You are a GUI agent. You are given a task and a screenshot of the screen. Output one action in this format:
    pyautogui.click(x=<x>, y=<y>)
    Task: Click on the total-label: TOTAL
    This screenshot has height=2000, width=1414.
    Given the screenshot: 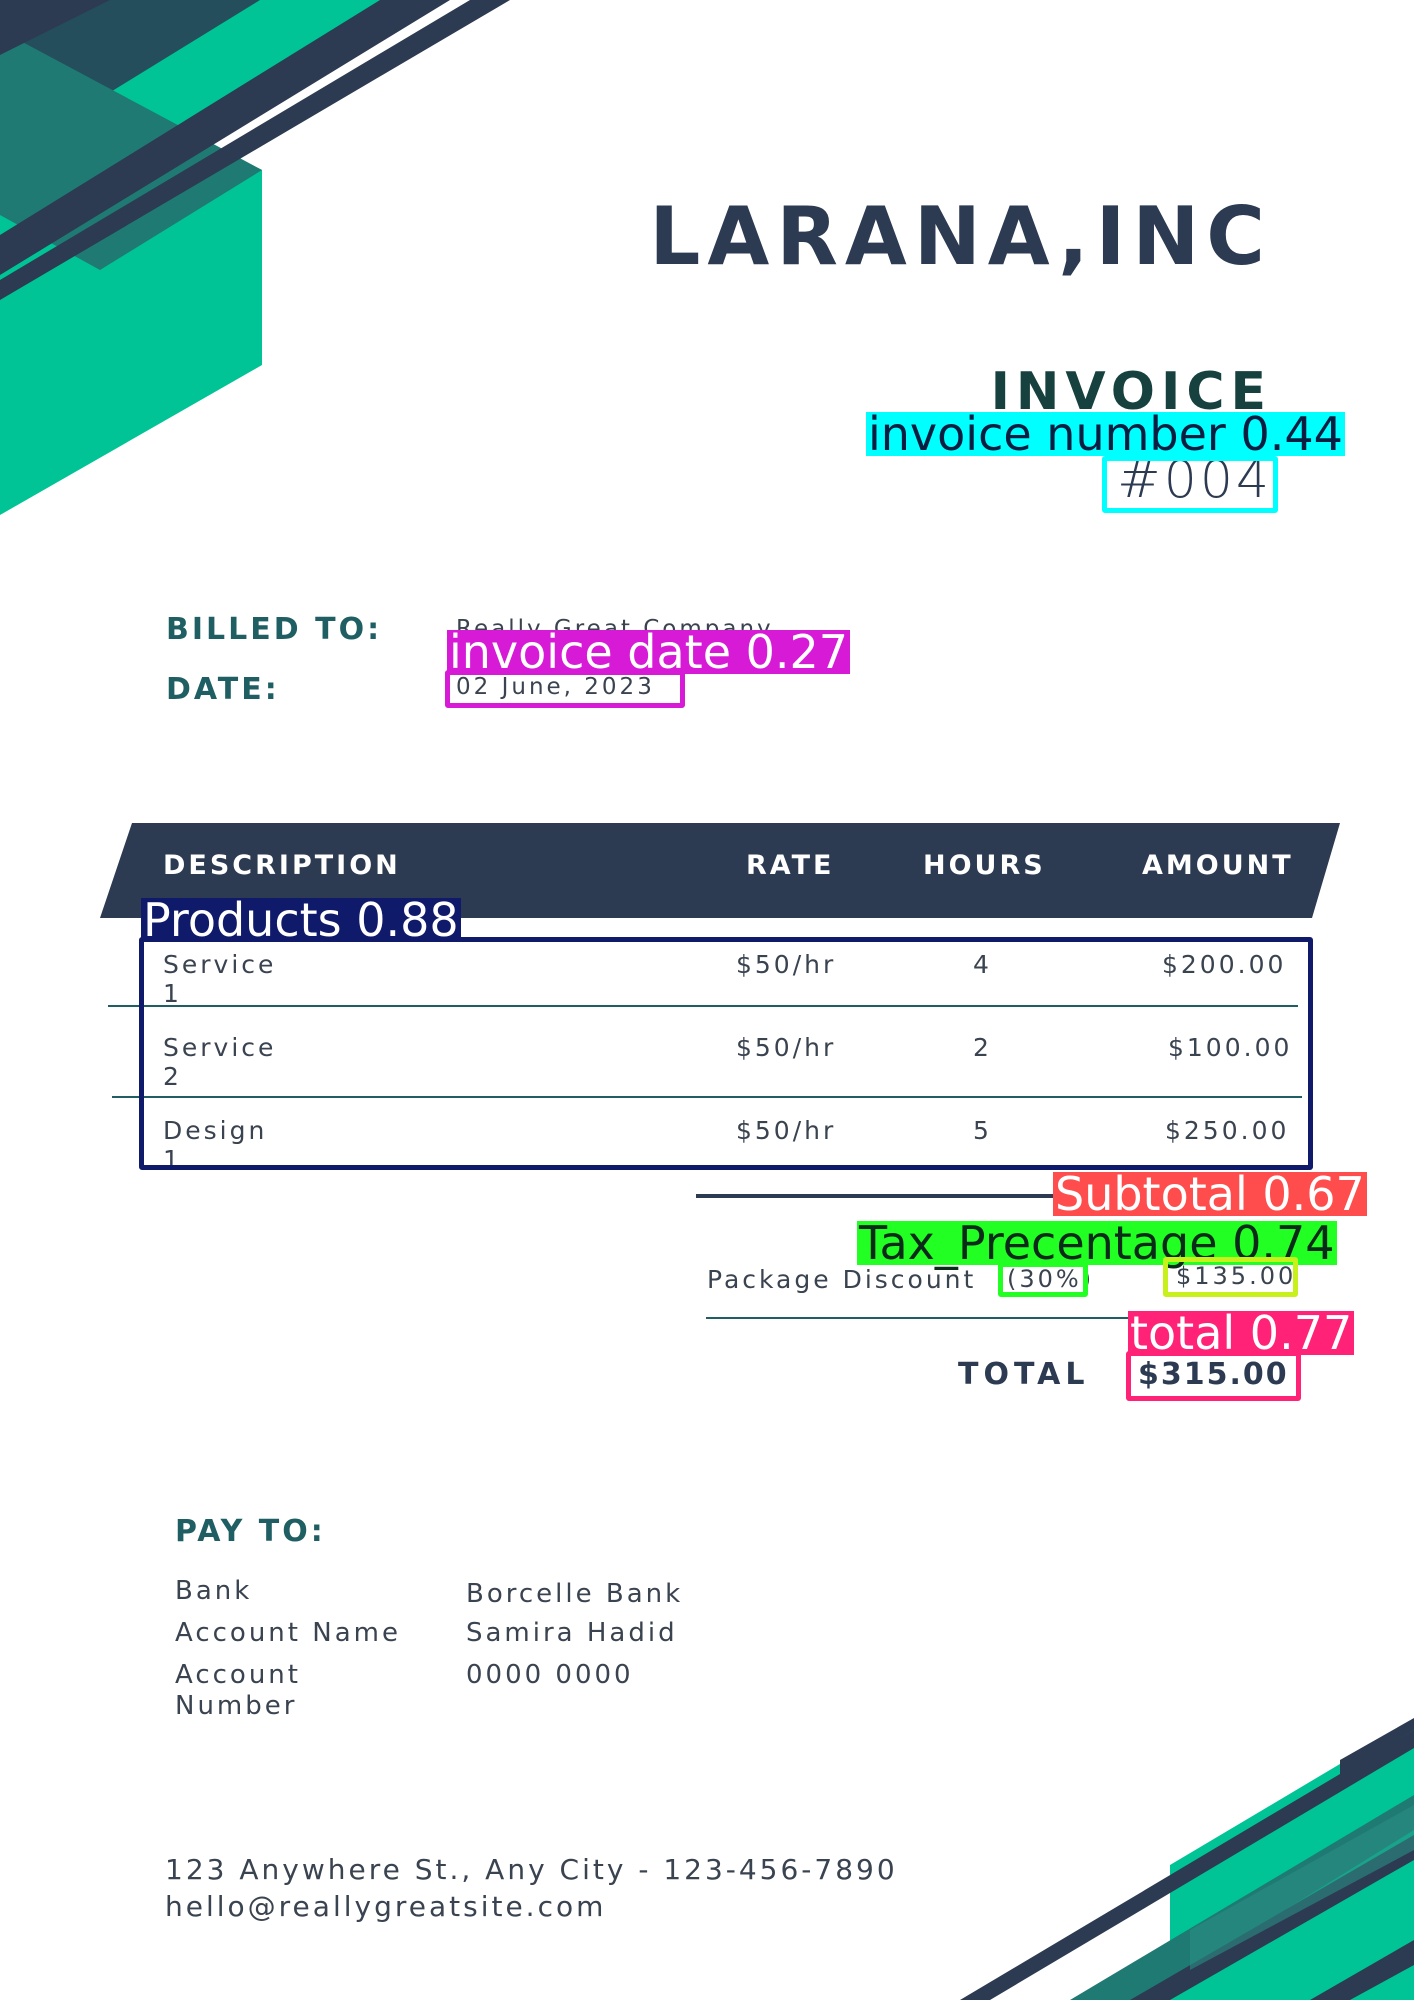 What is the action you would take?
    pyautogui.click(x=1024, y=1374)
    